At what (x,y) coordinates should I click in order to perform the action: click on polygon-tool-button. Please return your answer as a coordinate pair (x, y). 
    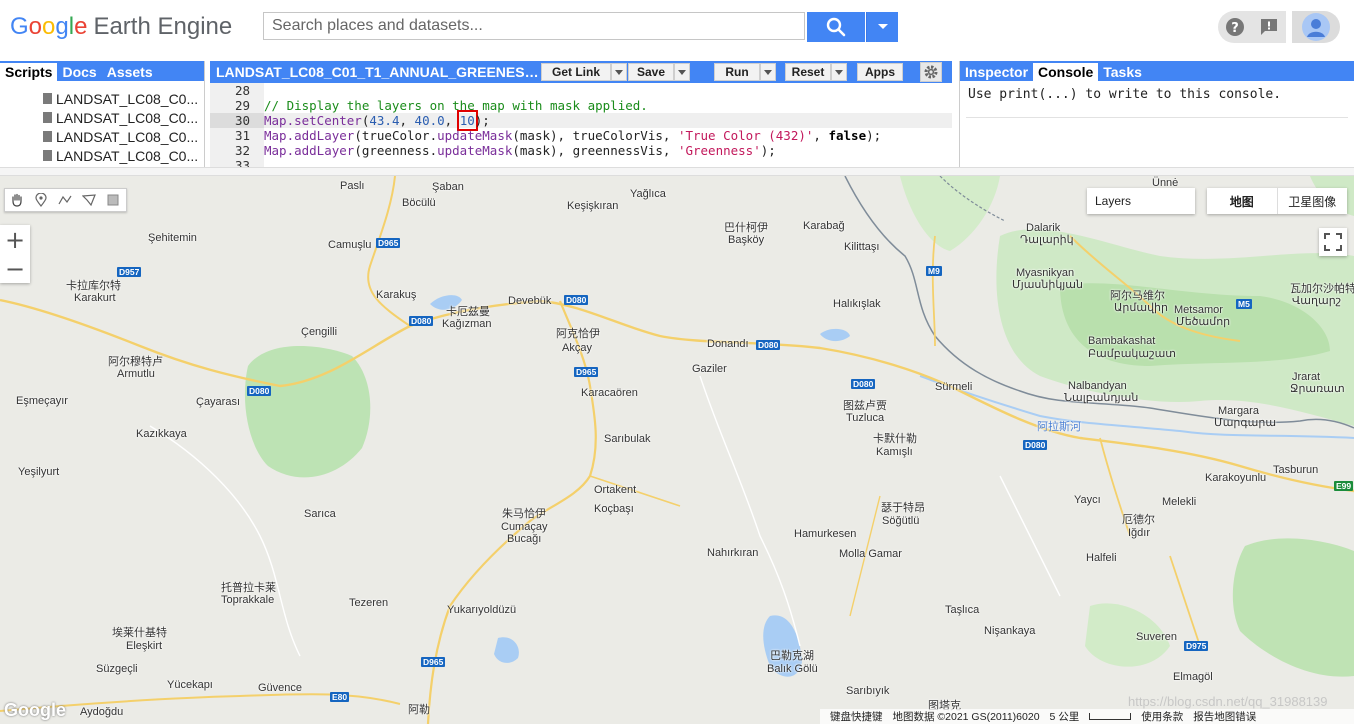
    Looking at the image, I should click on (89, 200).